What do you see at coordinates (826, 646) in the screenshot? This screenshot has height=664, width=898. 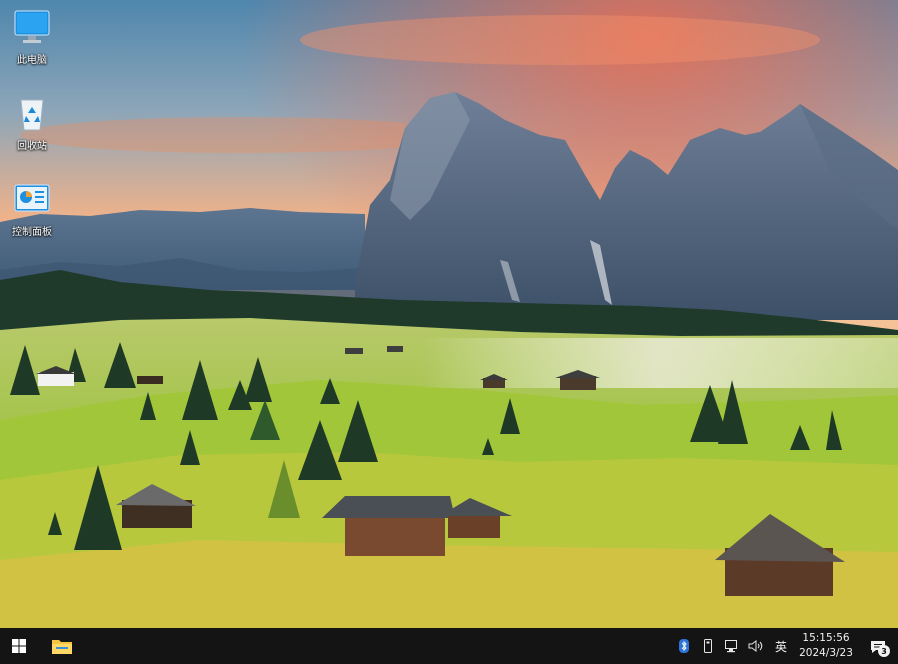 I see `system-clock: 15:15:56 2024/3/23` at bounding box center [826, 646].